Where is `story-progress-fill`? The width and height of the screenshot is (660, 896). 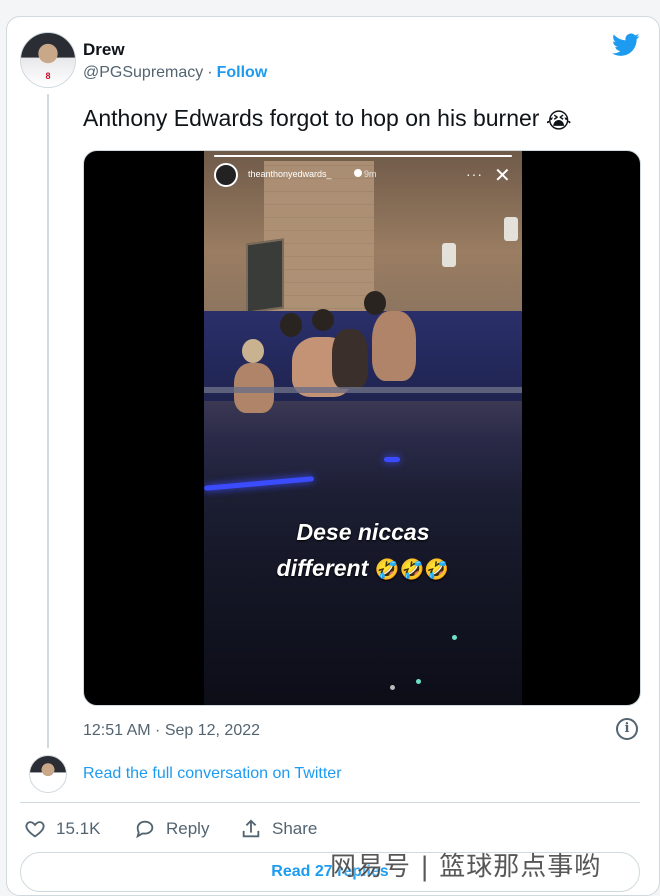 story-progress-fill is located at coordinates (363, 156).